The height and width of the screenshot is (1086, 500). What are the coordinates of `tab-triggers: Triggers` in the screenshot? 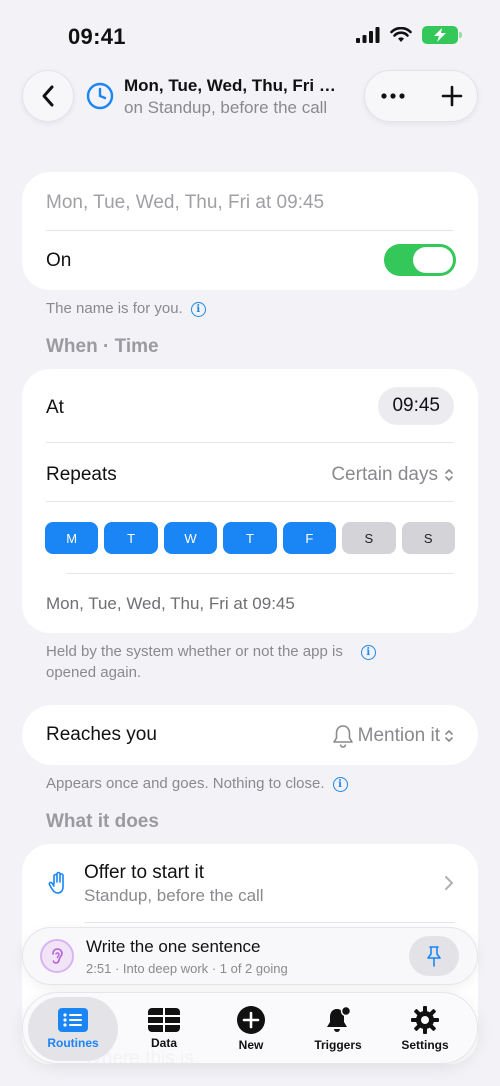 It's located at (338, 1029).